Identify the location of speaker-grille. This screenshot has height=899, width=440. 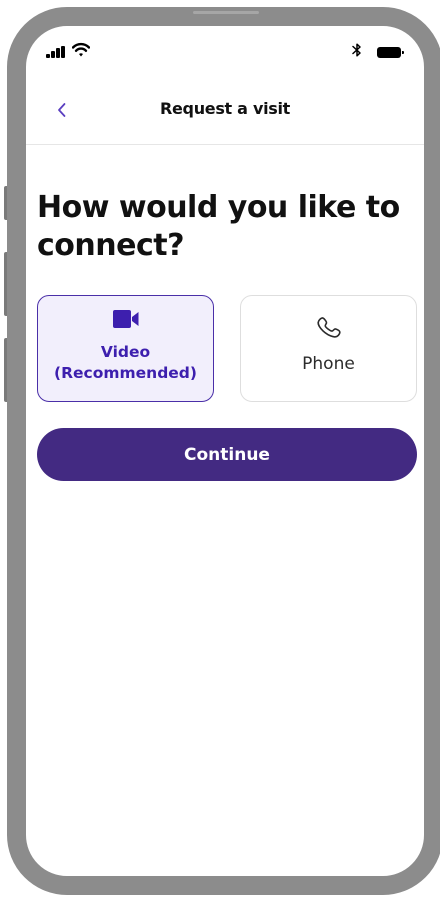
(226, 12).